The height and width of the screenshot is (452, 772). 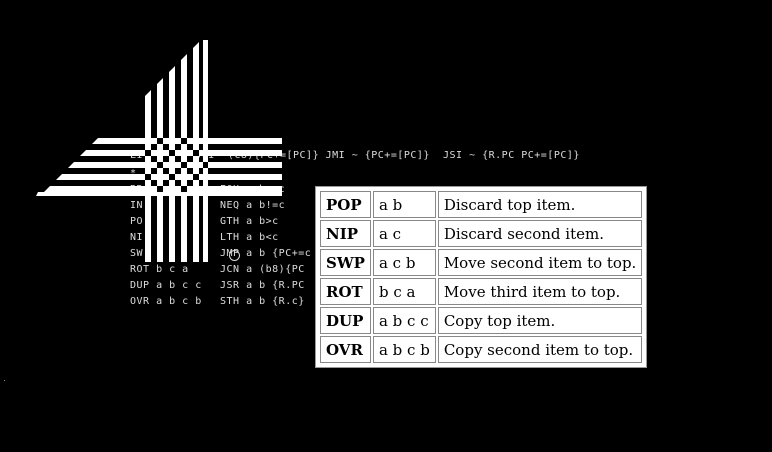 What do you see at coordinates (345, 233) in the screenshot?
I see `opcode-cell: NIP` at bounding box center [345, 233].